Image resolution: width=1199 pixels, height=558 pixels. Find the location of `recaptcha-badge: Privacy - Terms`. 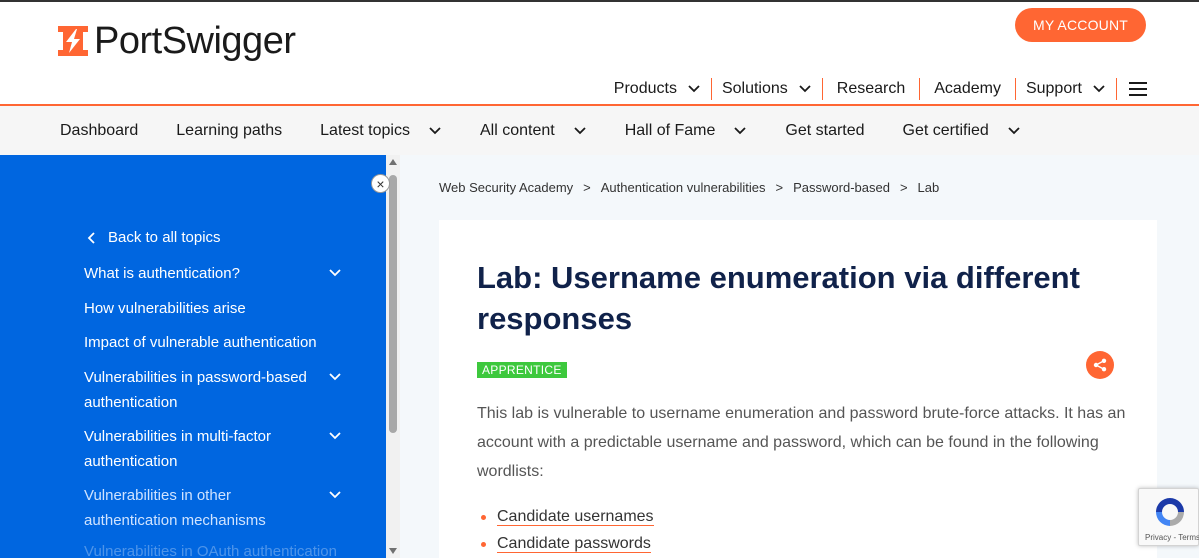

recaptcha-badge: Privacy - Terms is located at coordinates (1168, 517).